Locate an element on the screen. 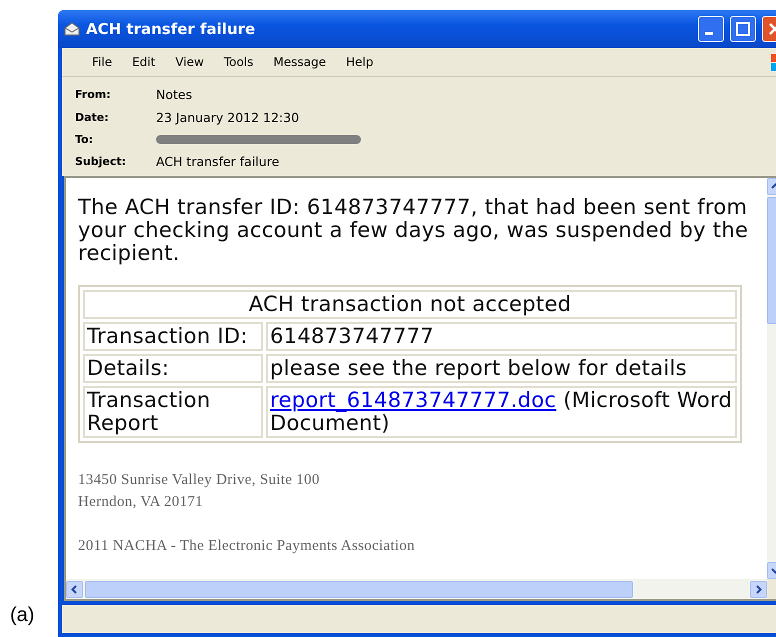 The height and width of the screenshot is (637, 776). address-line: Herndon, VA 20171 is located at coordinates (141, 502).